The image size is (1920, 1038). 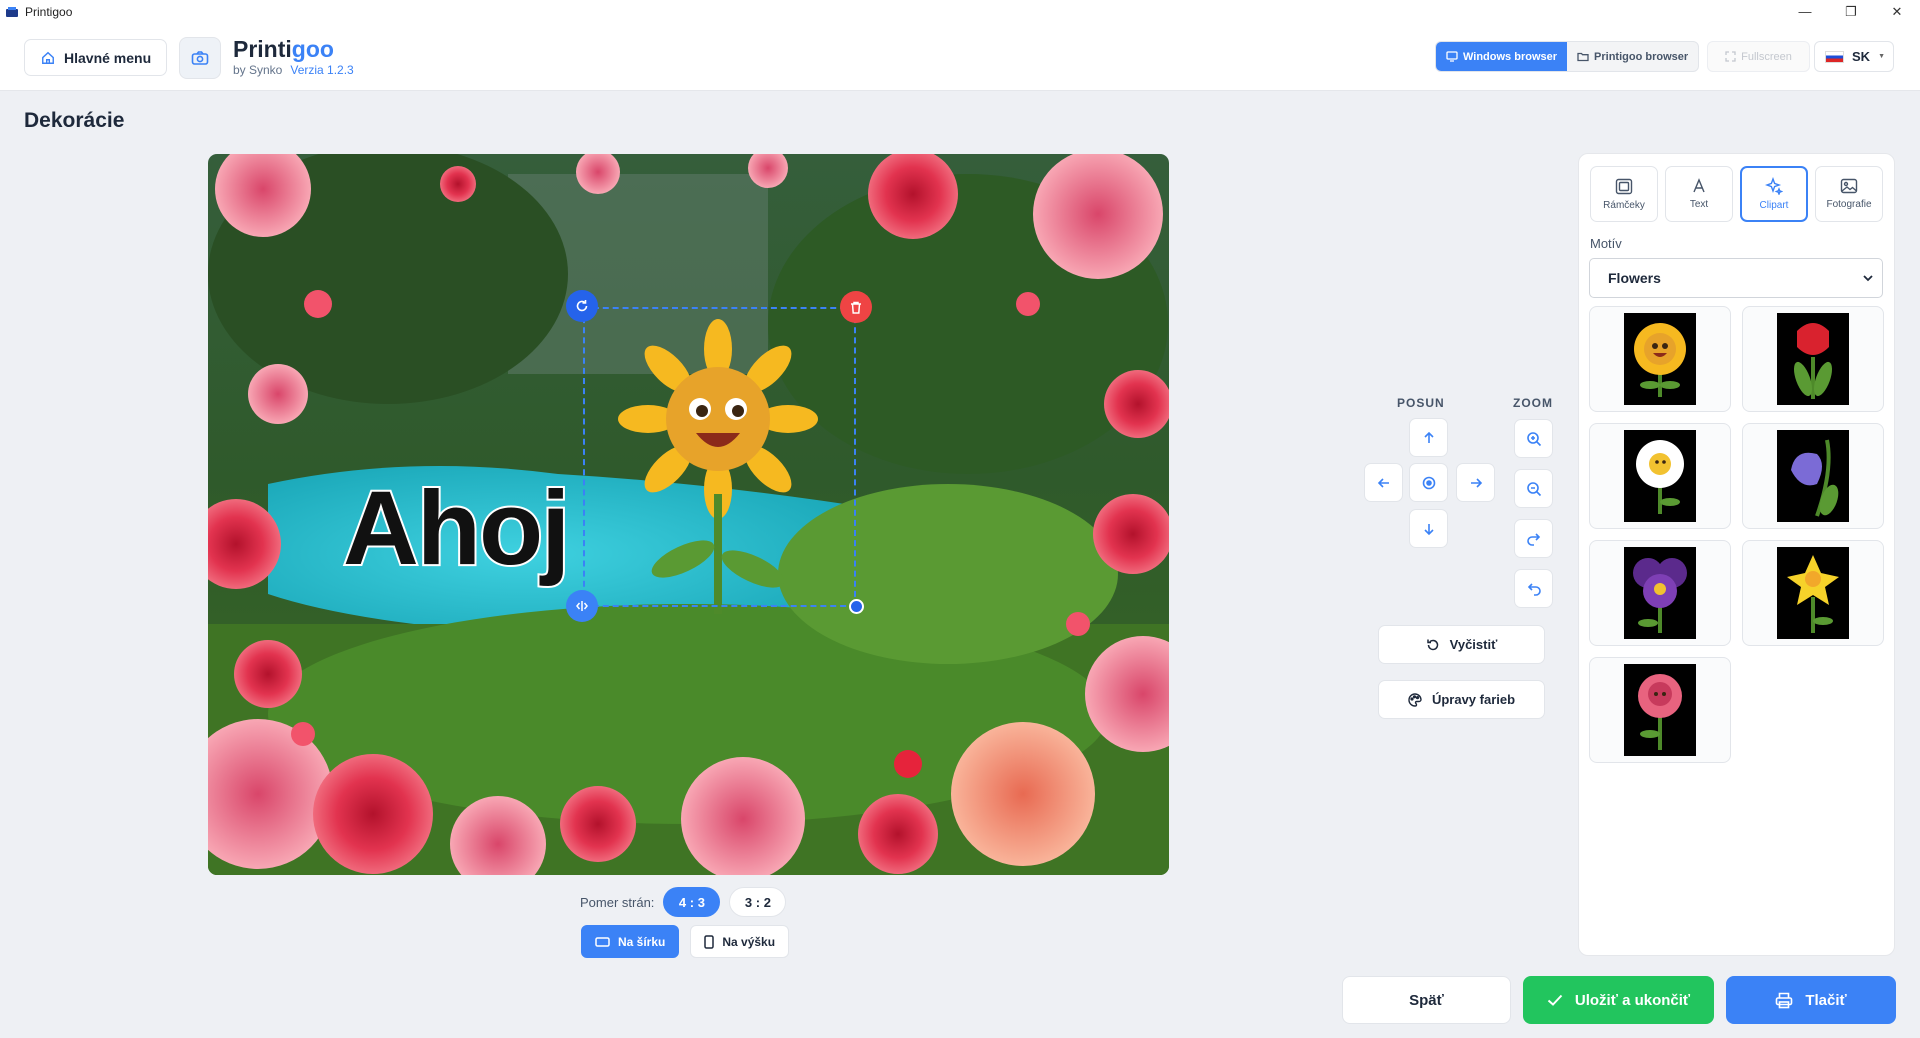 What do you see at coordinates (758, 902) in the screenshot?
I see `aspect-3-2-button: 3 : 2` at bounding box center [758, 902].